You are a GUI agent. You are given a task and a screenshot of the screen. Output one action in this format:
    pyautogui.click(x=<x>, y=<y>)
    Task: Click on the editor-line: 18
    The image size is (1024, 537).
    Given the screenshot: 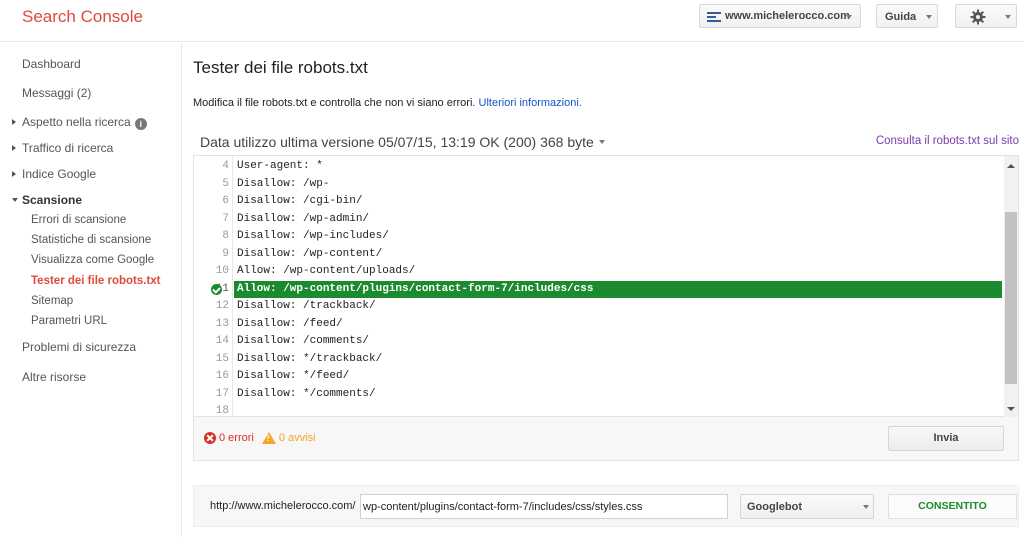 What is the action you would take?
    pyautogui.click(x=598, y=410)
    